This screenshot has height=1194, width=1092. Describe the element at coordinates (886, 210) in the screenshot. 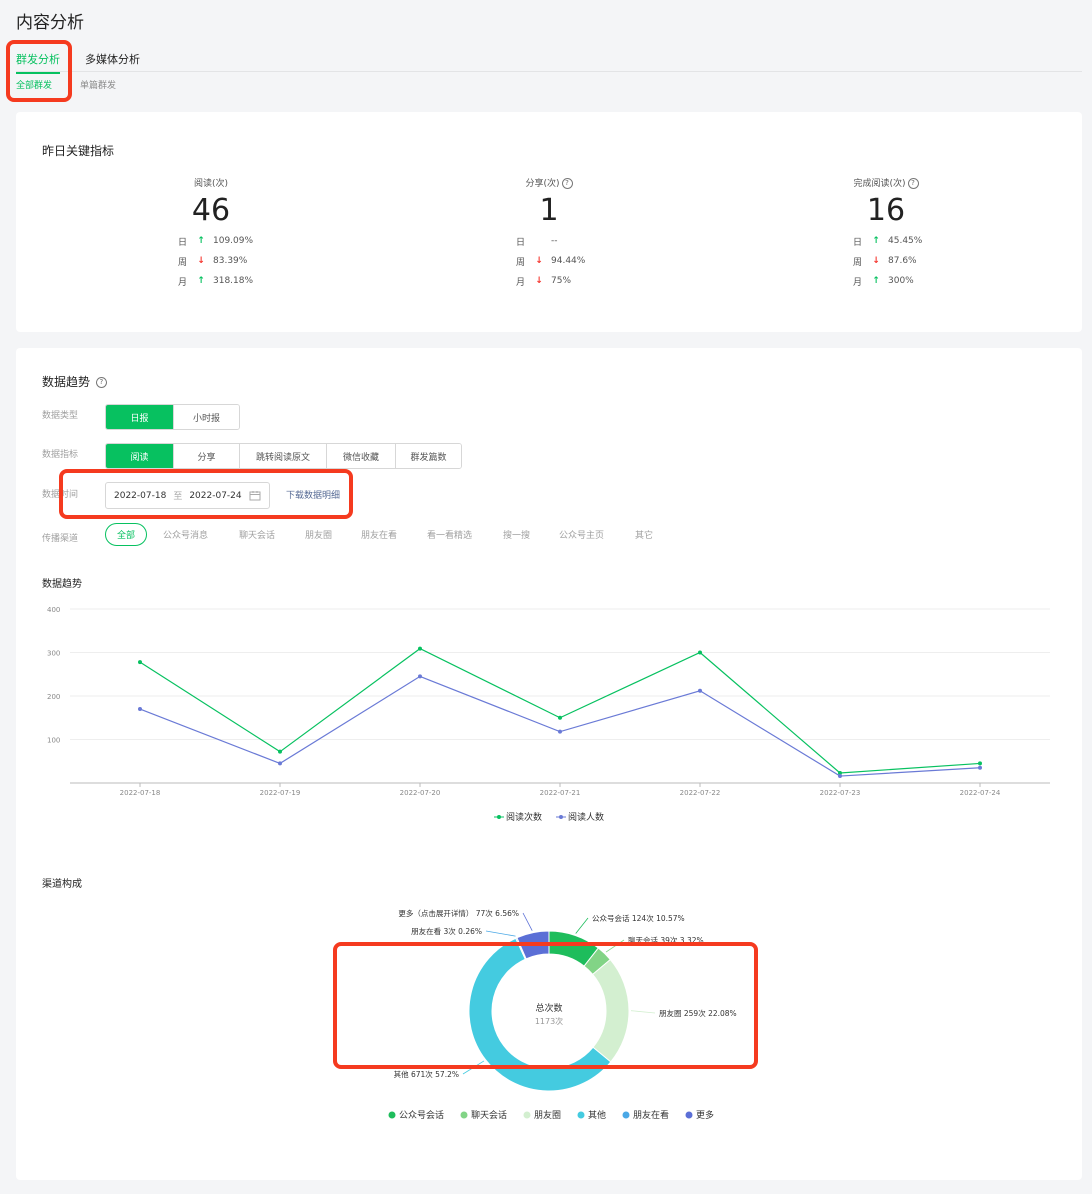

I see `kpi-complete-reads-value: 16` at that location.